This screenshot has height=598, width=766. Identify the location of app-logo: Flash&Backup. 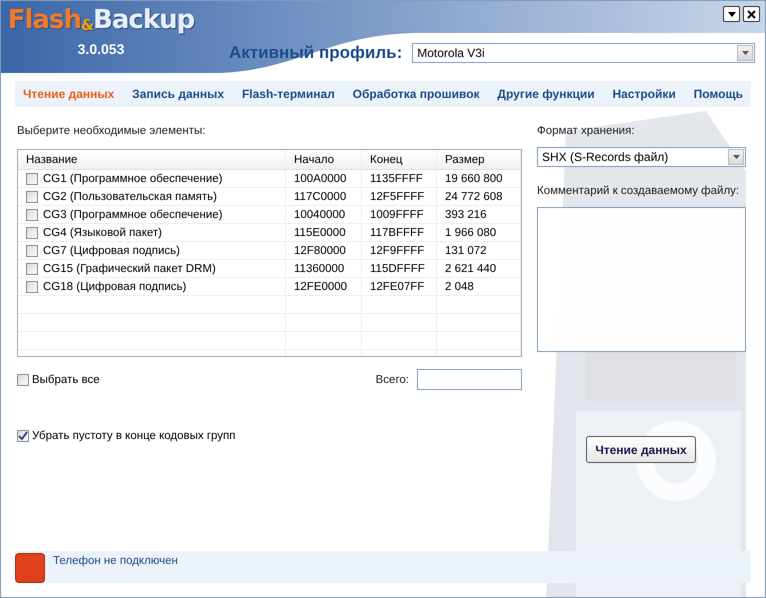
(101, 20).